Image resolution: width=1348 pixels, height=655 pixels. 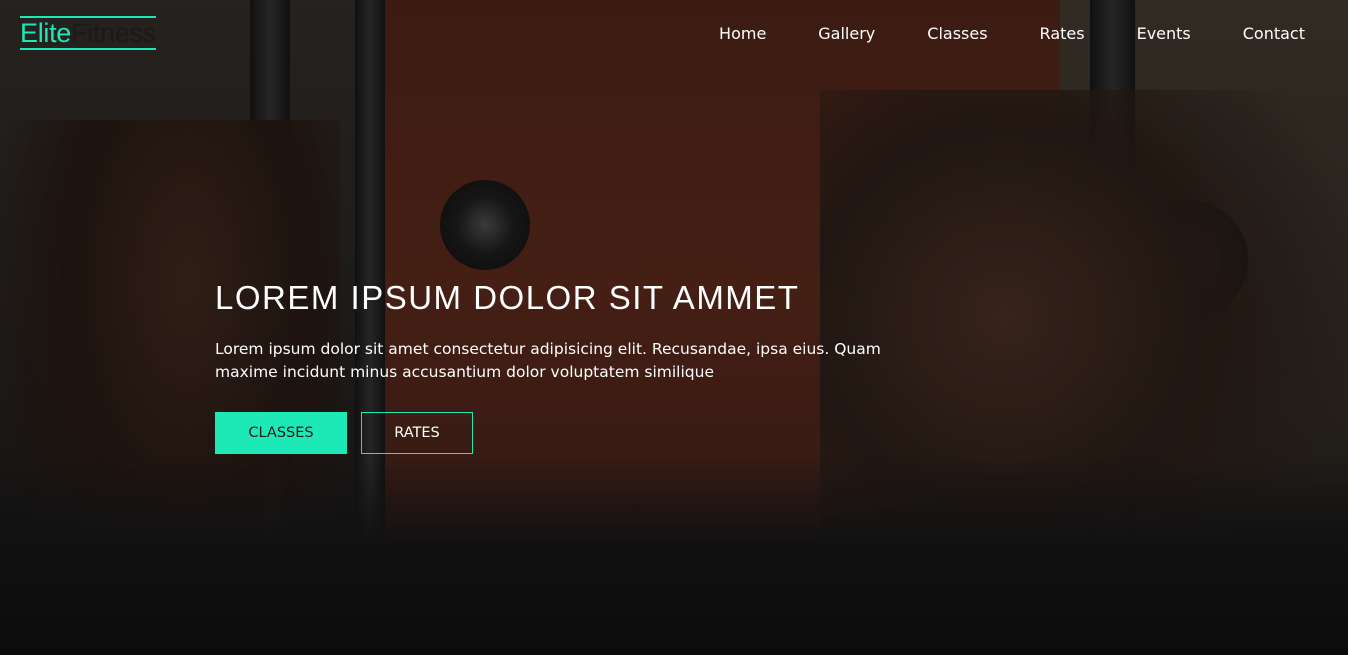 I want to click on nav-item: Classes, so click(x=957, y=34).